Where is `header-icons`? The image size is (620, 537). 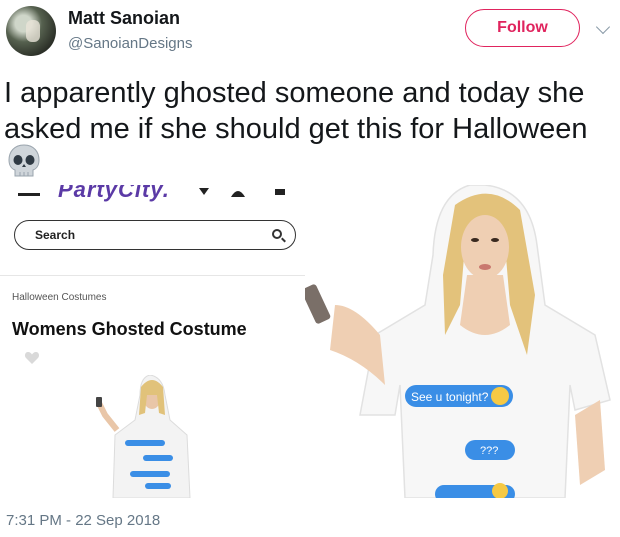 header-icons is located at coordinates (242, 192).